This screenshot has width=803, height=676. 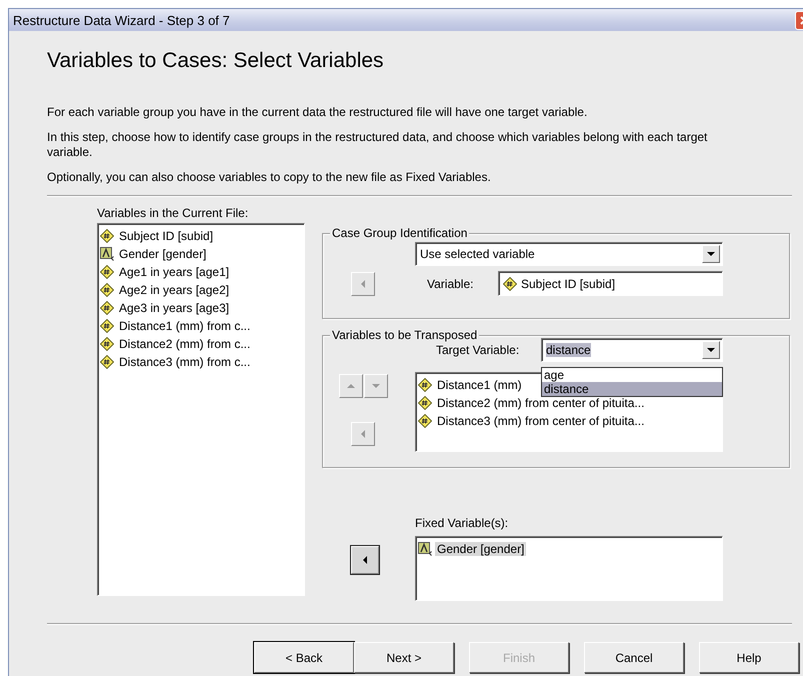 What do you see at coordinates (632, 375) in the screenshot?
I see `dropdown-option: age` at bounding box center [632, 375].